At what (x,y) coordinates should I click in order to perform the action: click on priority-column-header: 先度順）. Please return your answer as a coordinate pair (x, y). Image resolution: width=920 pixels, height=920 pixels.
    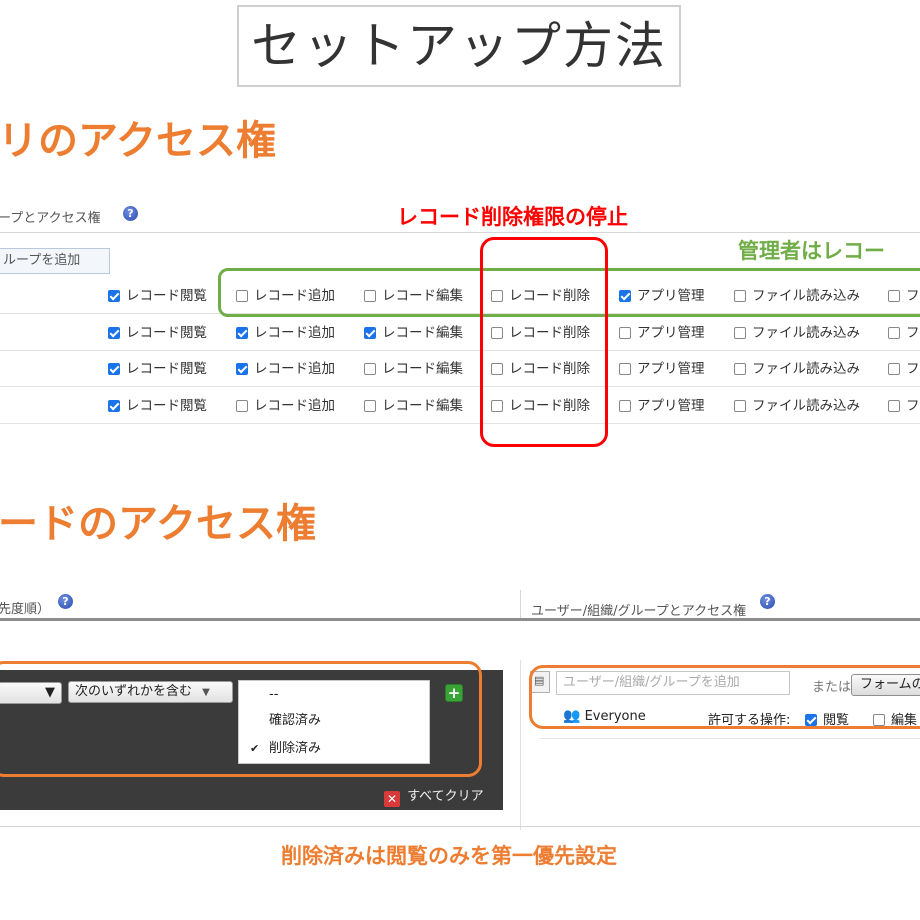
    Looking at the image, I should click on (25, 609).